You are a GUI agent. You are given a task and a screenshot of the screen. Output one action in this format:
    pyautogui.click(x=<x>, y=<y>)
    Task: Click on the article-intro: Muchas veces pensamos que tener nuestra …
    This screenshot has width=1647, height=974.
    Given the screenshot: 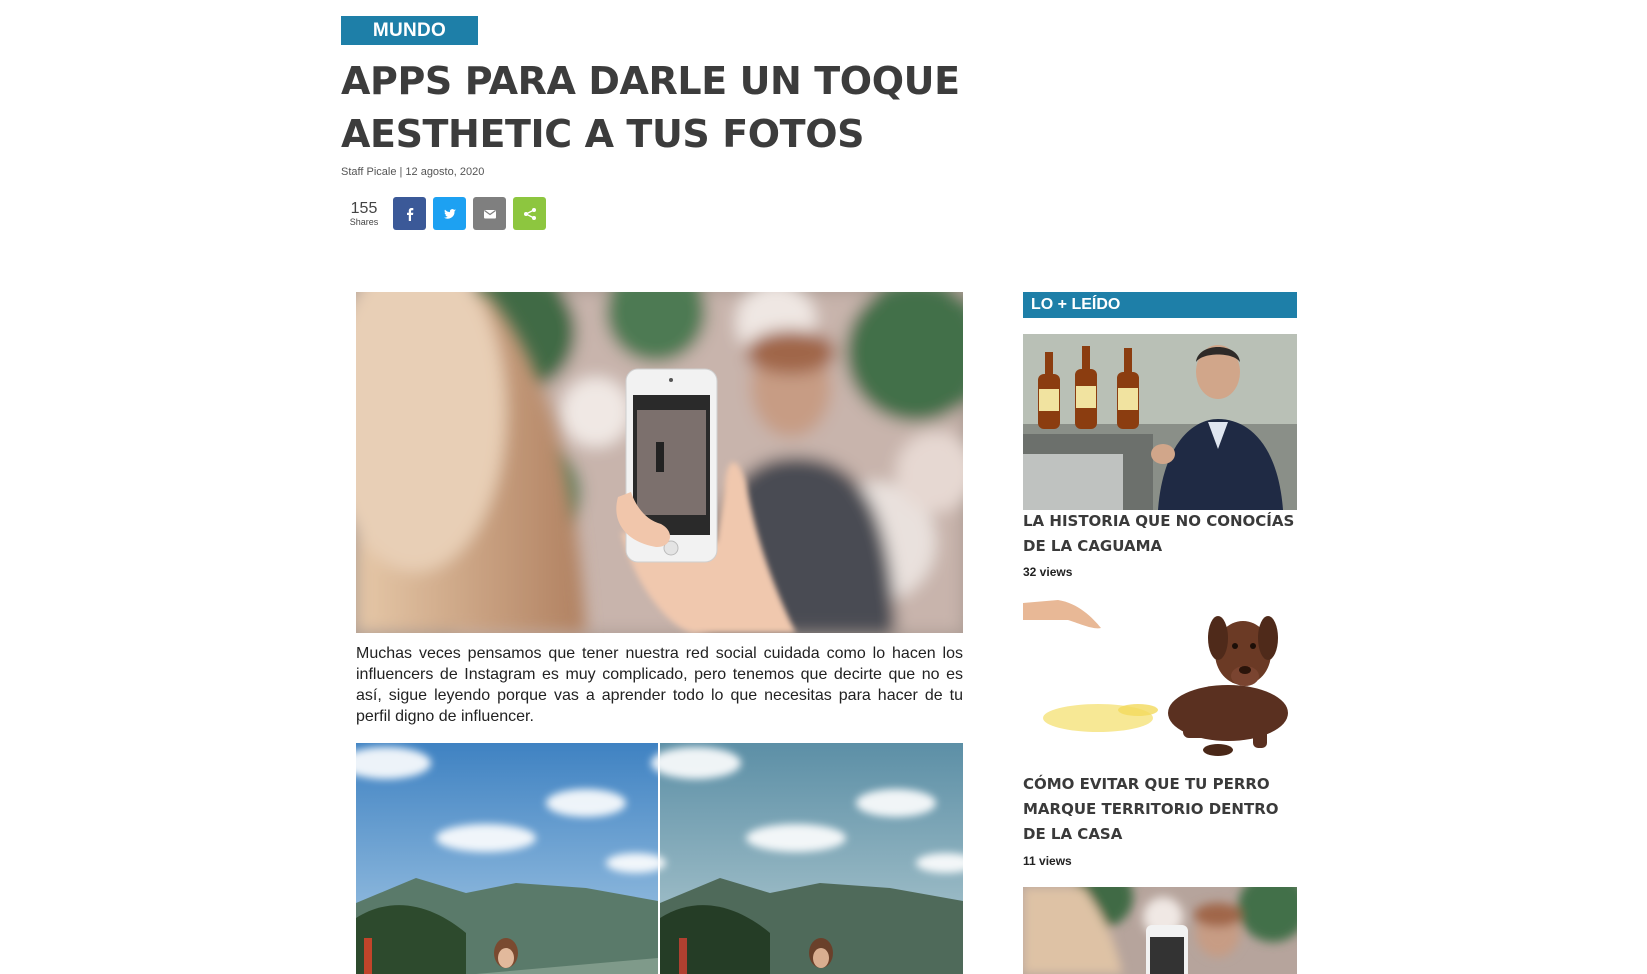 What is the action you would take?
    pyautogui.click(x=659, y=685)
    